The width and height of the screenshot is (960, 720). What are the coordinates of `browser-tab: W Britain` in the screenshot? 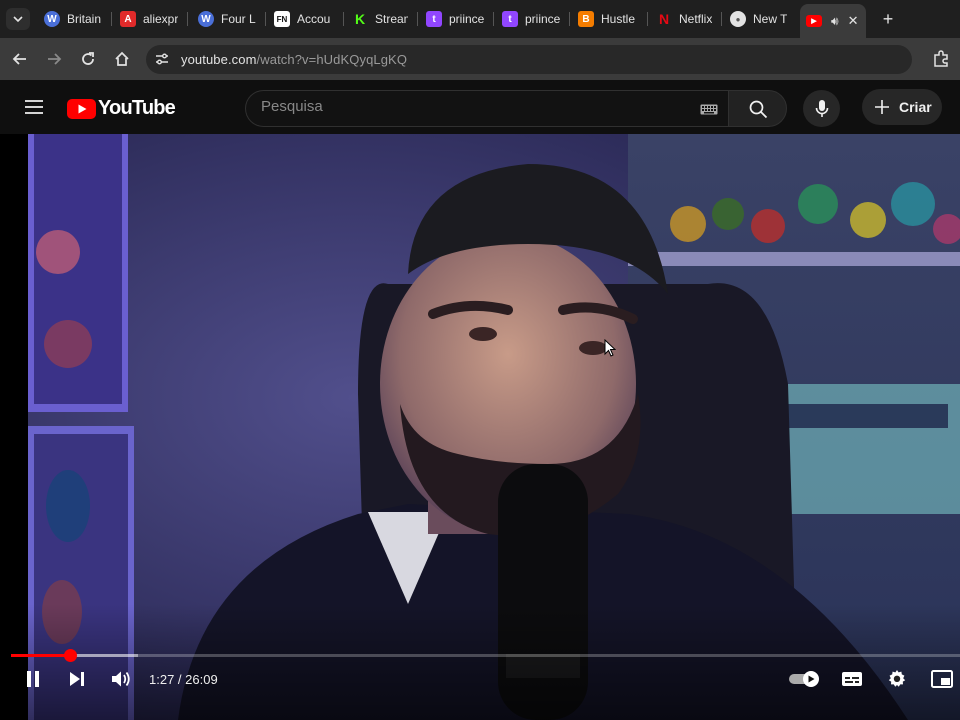 It's located at (73, 19).